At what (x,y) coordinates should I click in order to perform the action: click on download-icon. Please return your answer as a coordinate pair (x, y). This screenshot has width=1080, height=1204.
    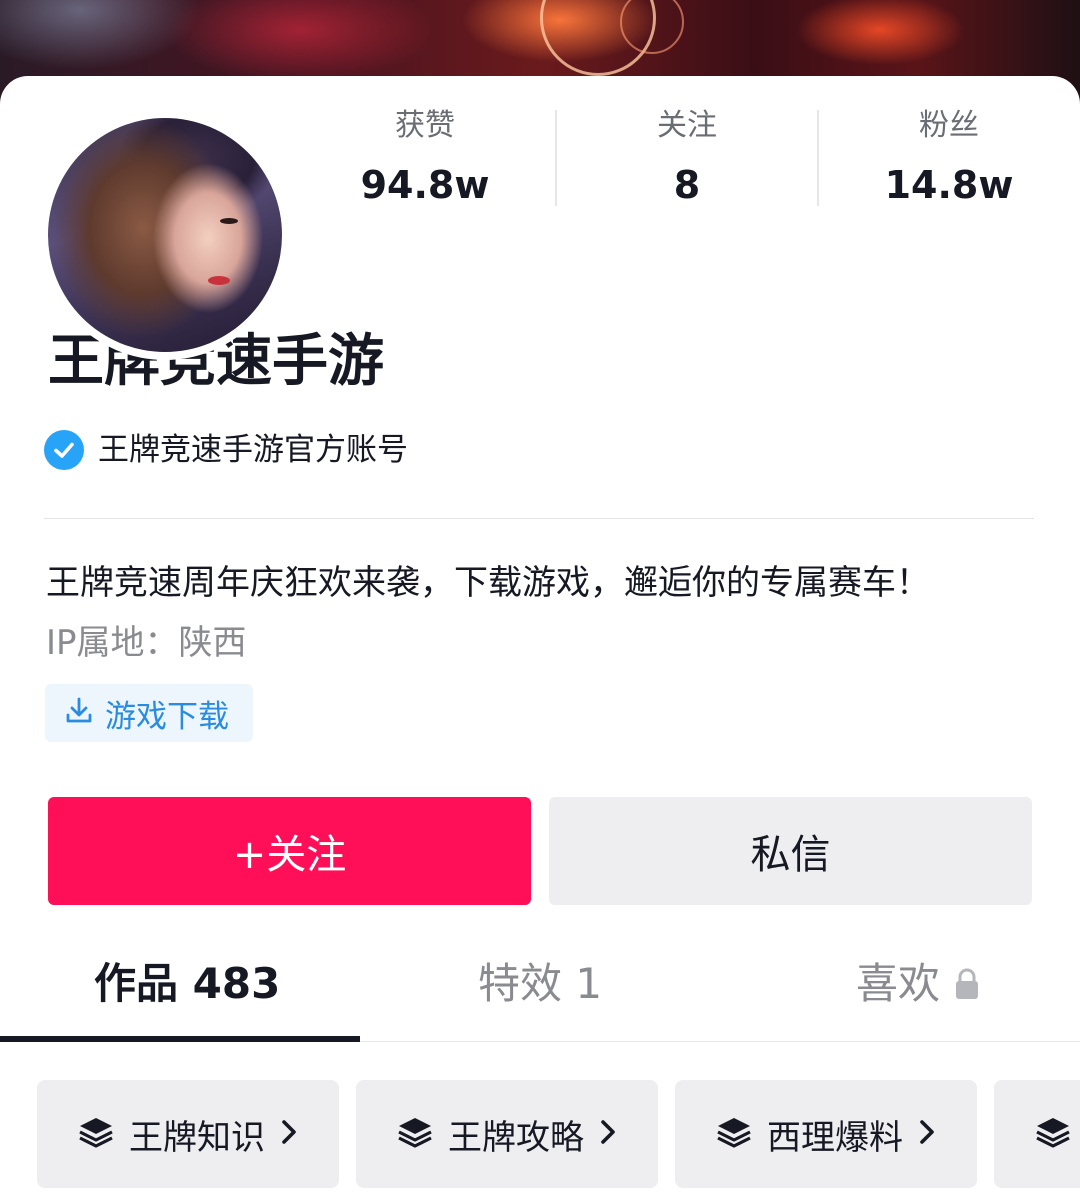
    Looking at the image, I should click on (79, 713).